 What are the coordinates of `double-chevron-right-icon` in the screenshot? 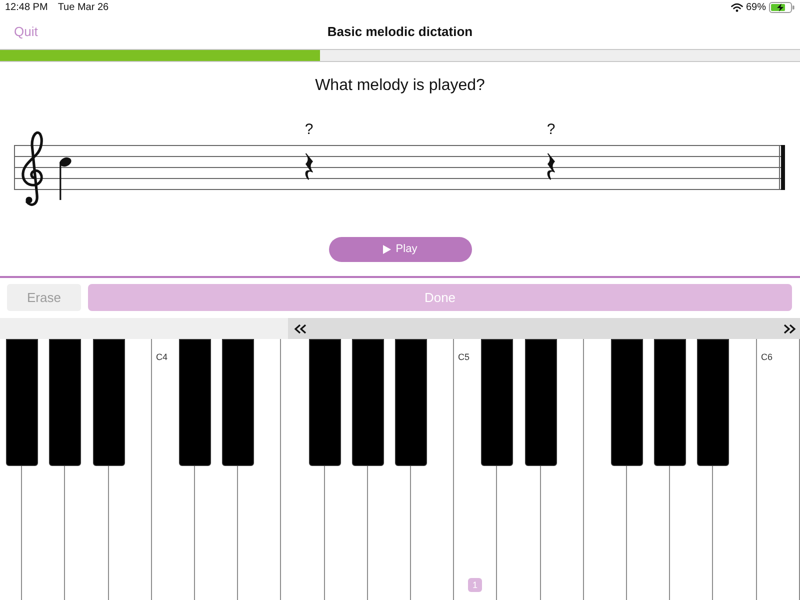 It's located at (789, 329).